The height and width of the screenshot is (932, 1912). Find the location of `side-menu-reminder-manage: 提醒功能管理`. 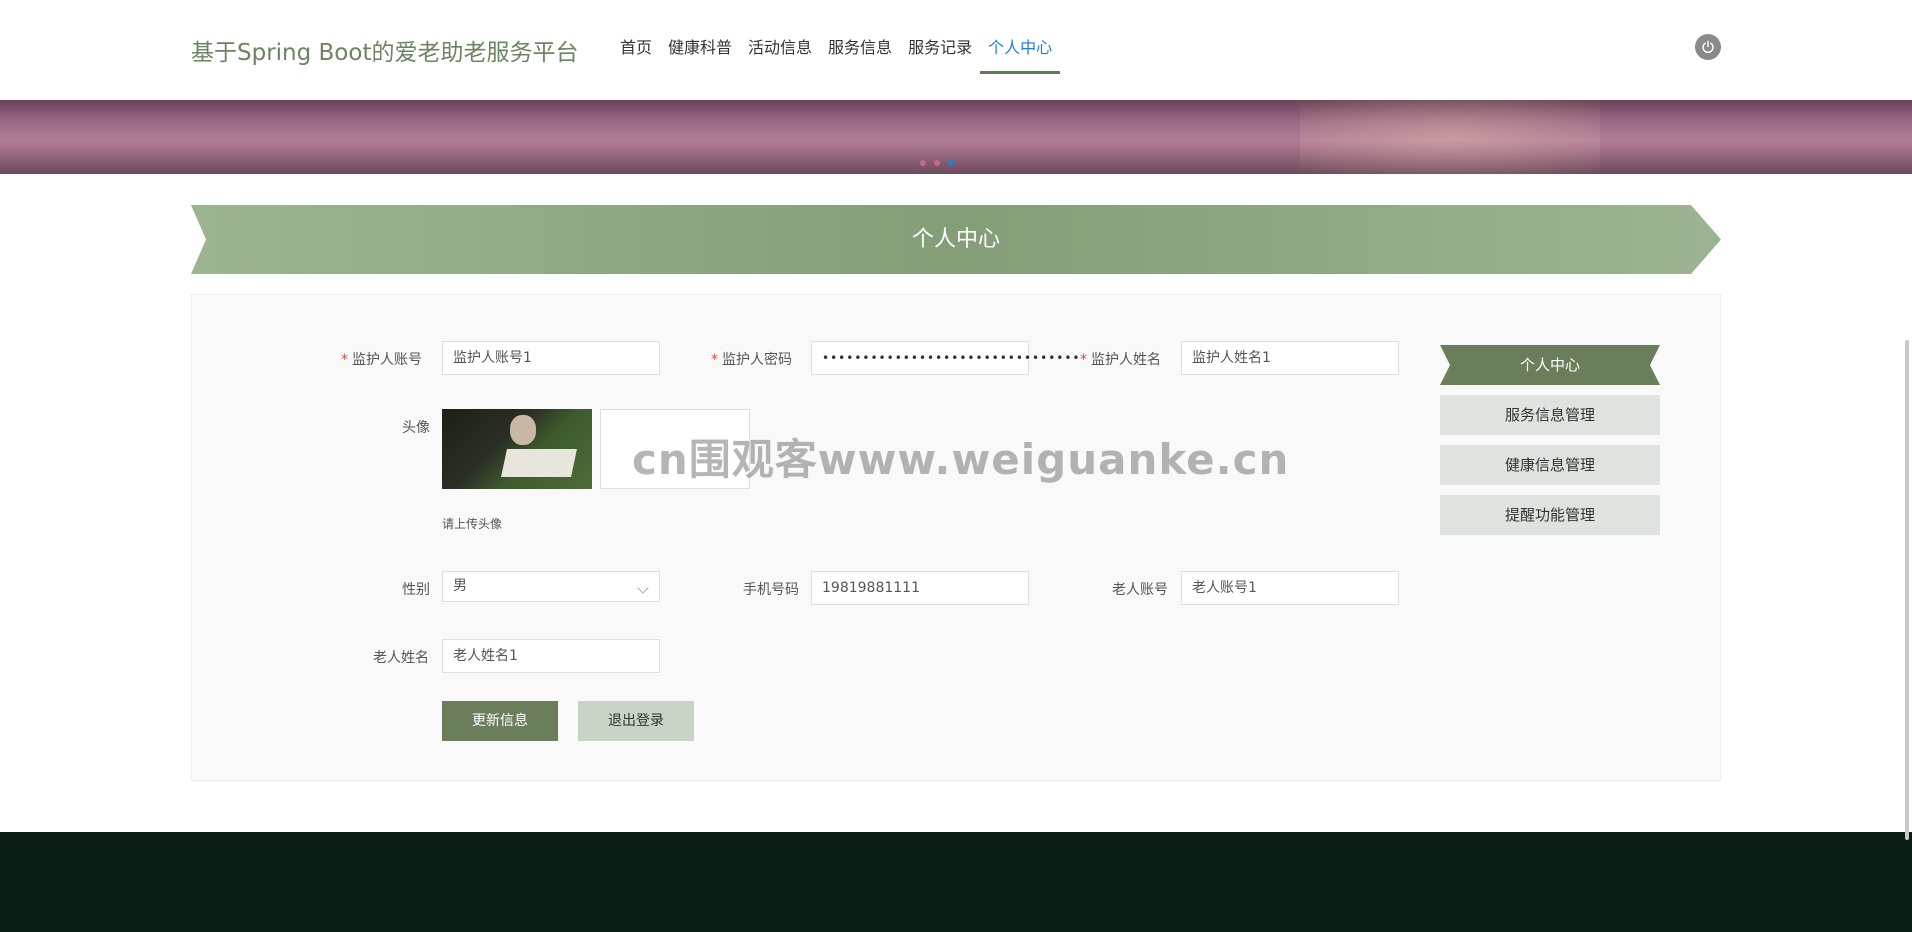

side-menu-reminder-manage: 提醒功能管理 is located at coordinates (1550, 515).